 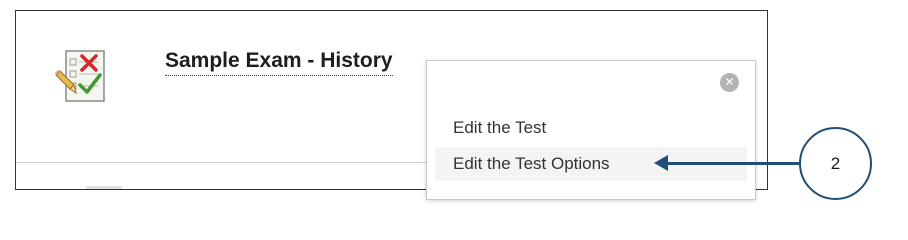 What do you see at coordinates (661, 163) in the screenshot?
I see `annotation-arrow-head` at bounding box center [661, 163].